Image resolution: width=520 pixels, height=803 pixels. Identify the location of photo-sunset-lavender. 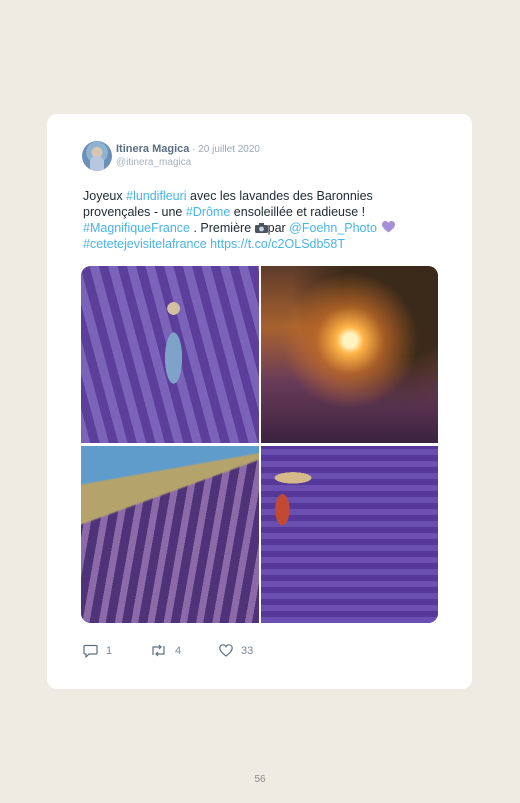
(349, 354).